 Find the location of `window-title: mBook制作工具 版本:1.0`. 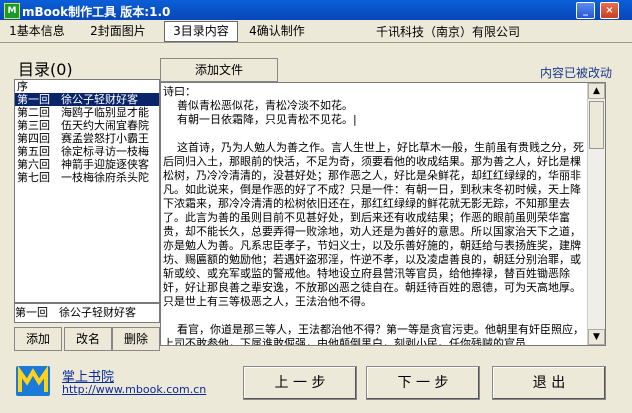

window-title: mBook制作工具 版本:1.0 is located at coordinates (96, 12).